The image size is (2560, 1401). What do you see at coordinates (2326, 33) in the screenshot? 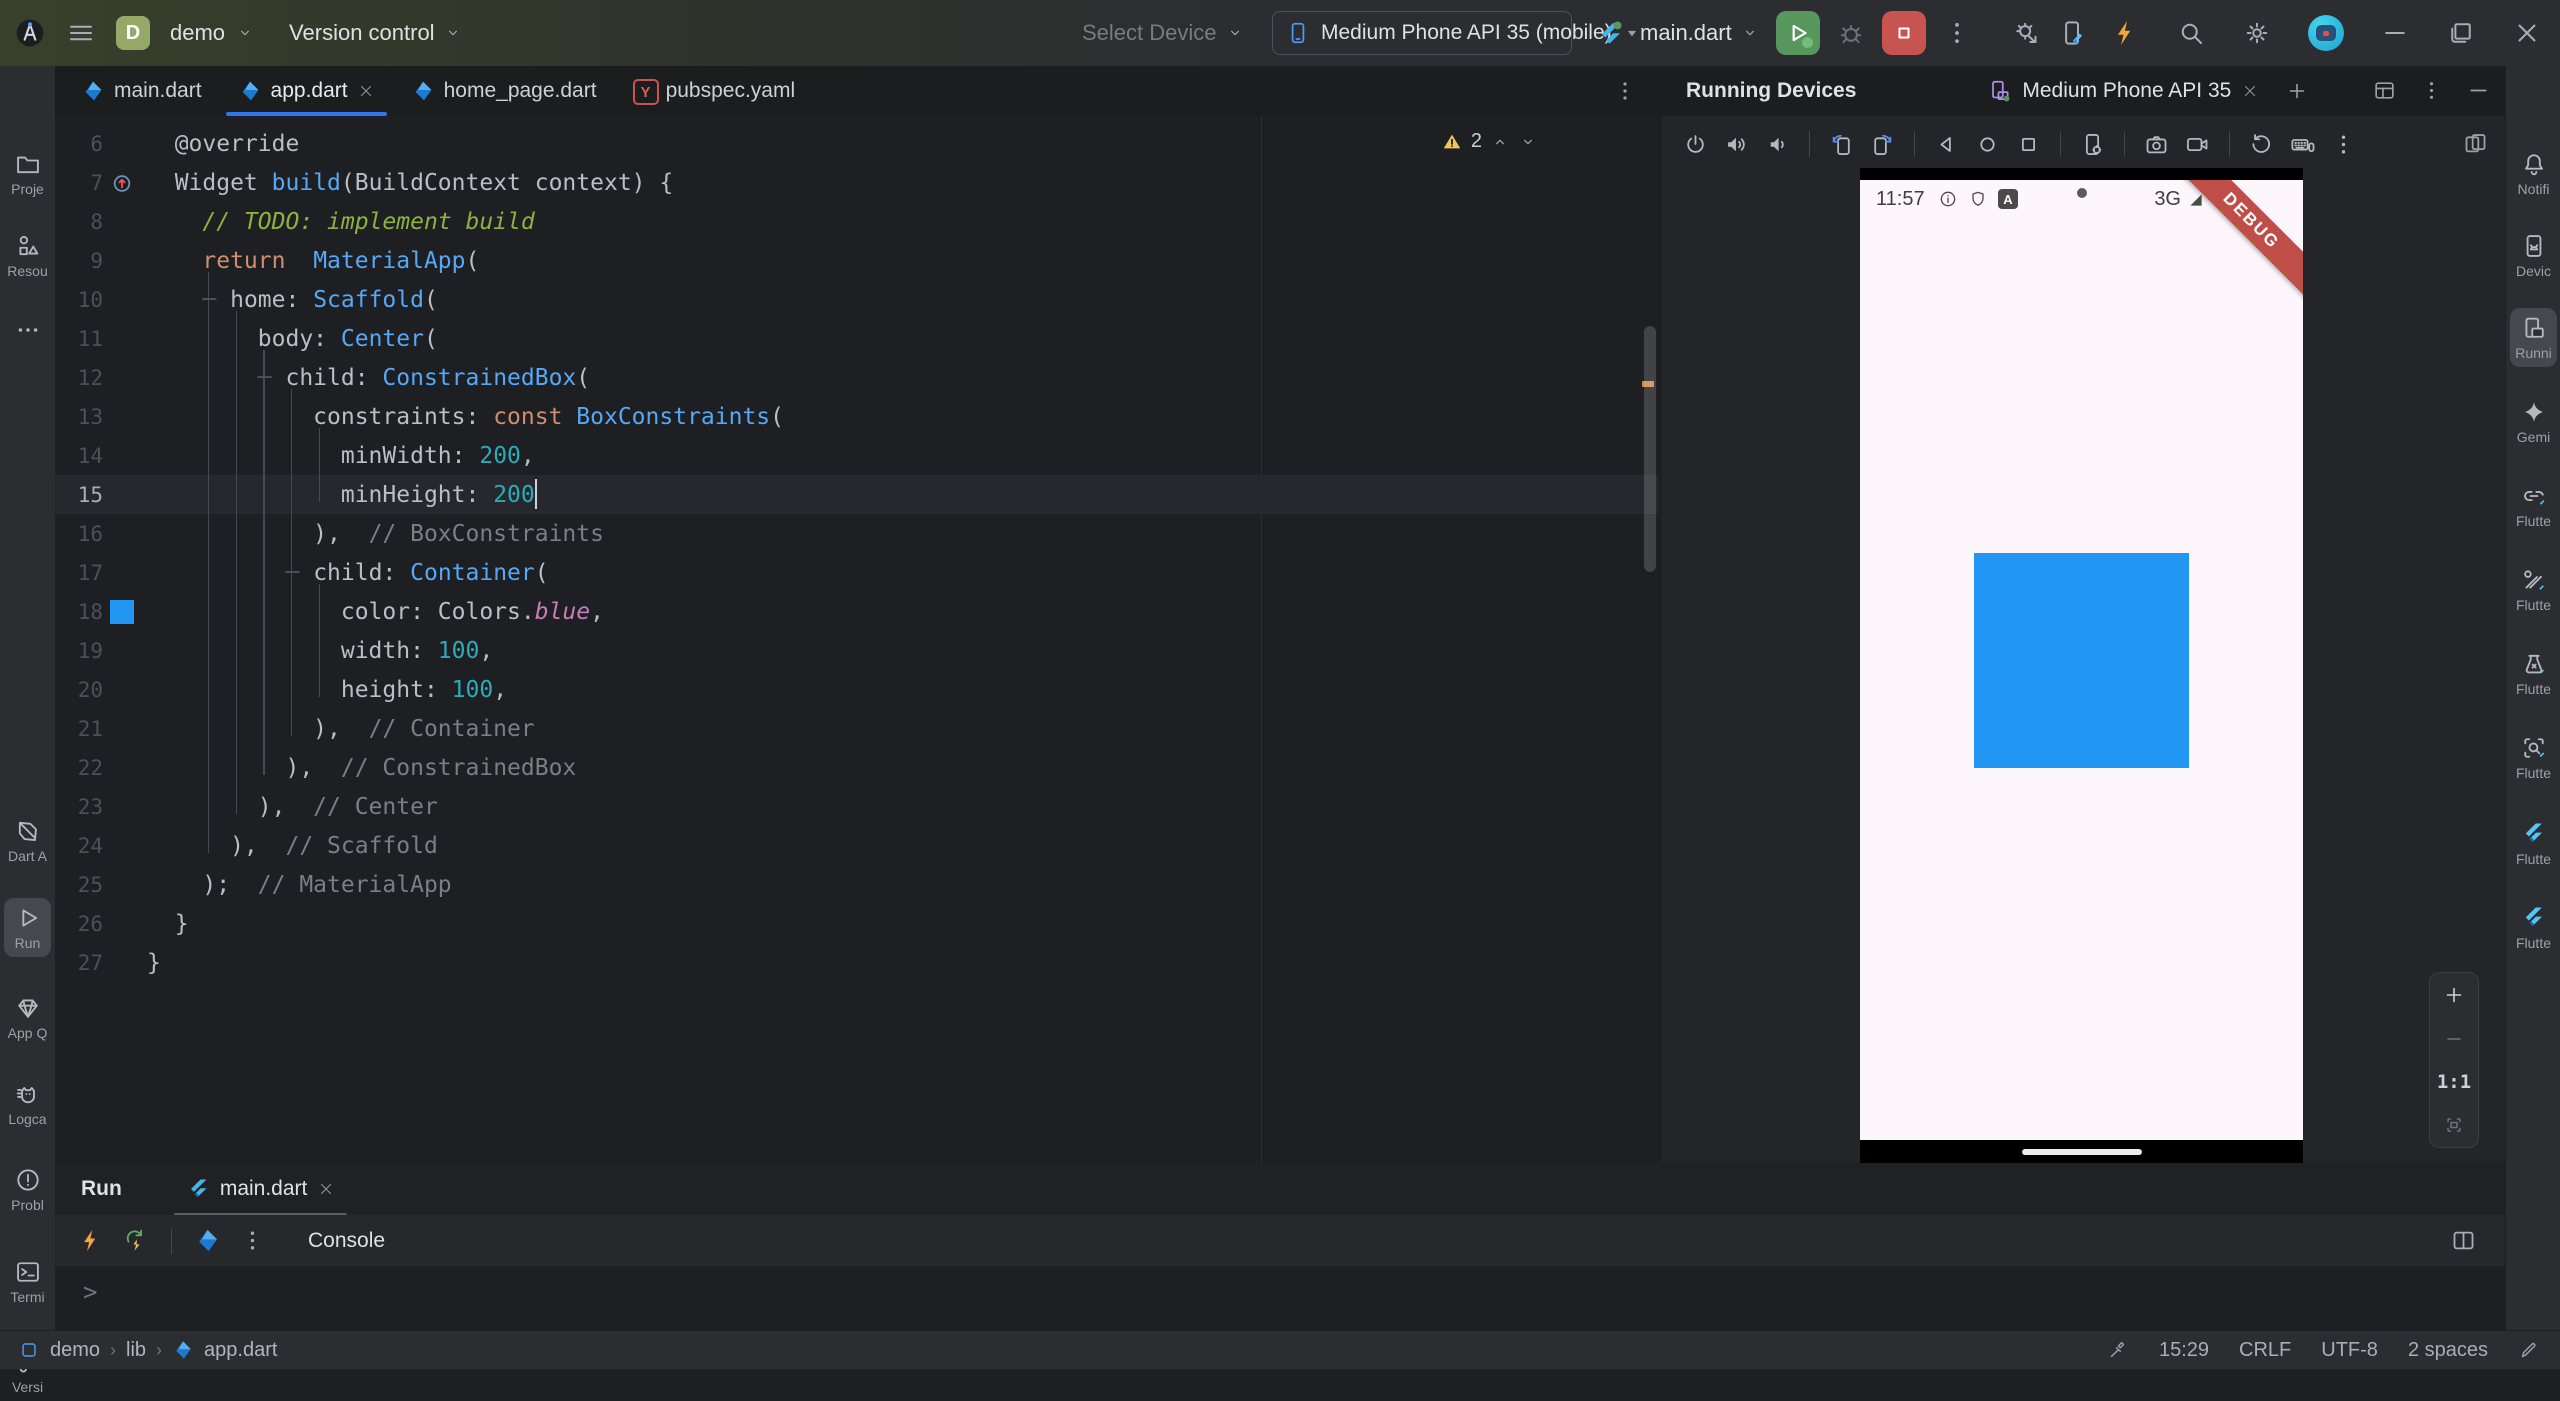
I see `profile-avatar` at bounding box center [2326, 33].